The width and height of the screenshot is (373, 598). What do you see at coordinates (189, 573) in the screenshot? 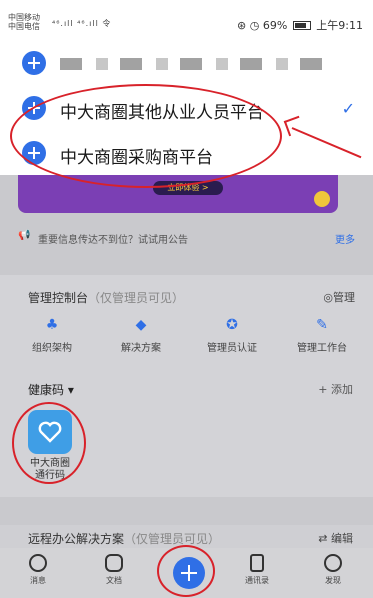
I see `tab-workspace-center` at bounding box center [189, 573].